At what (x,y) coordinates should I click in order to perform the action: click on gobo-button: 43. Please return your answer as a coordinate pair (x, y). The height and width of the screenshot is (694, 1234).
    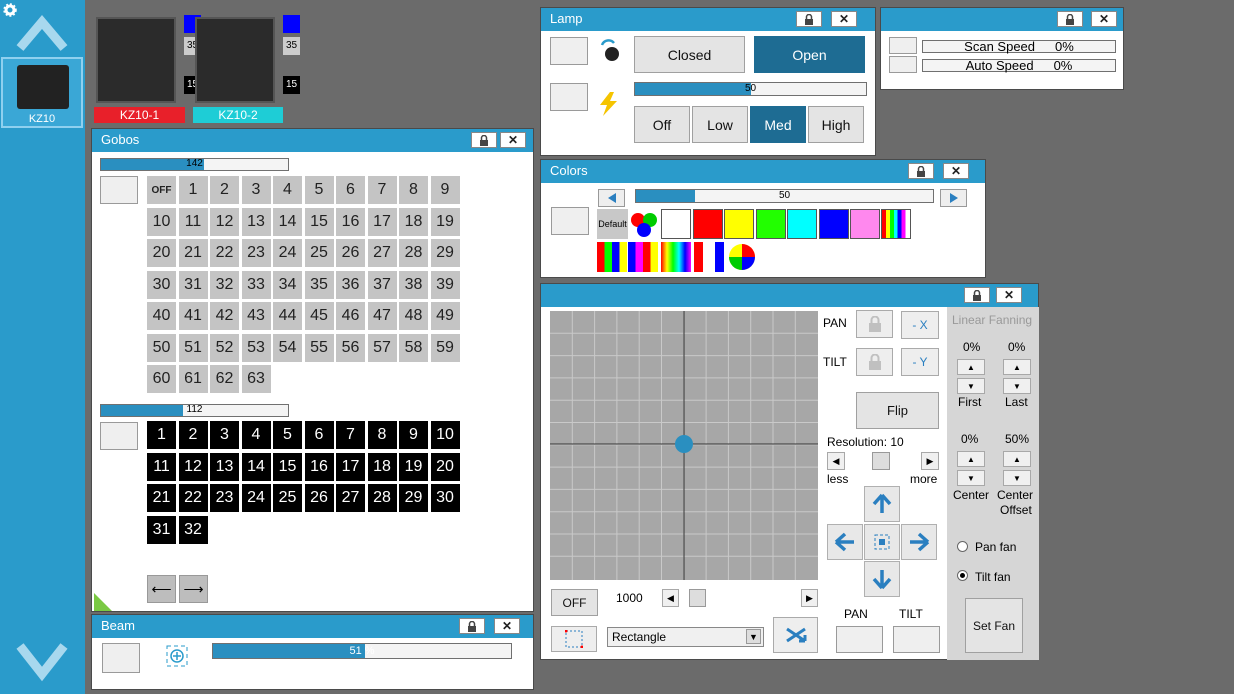
    Looking at the image, I should click on (256, 316).